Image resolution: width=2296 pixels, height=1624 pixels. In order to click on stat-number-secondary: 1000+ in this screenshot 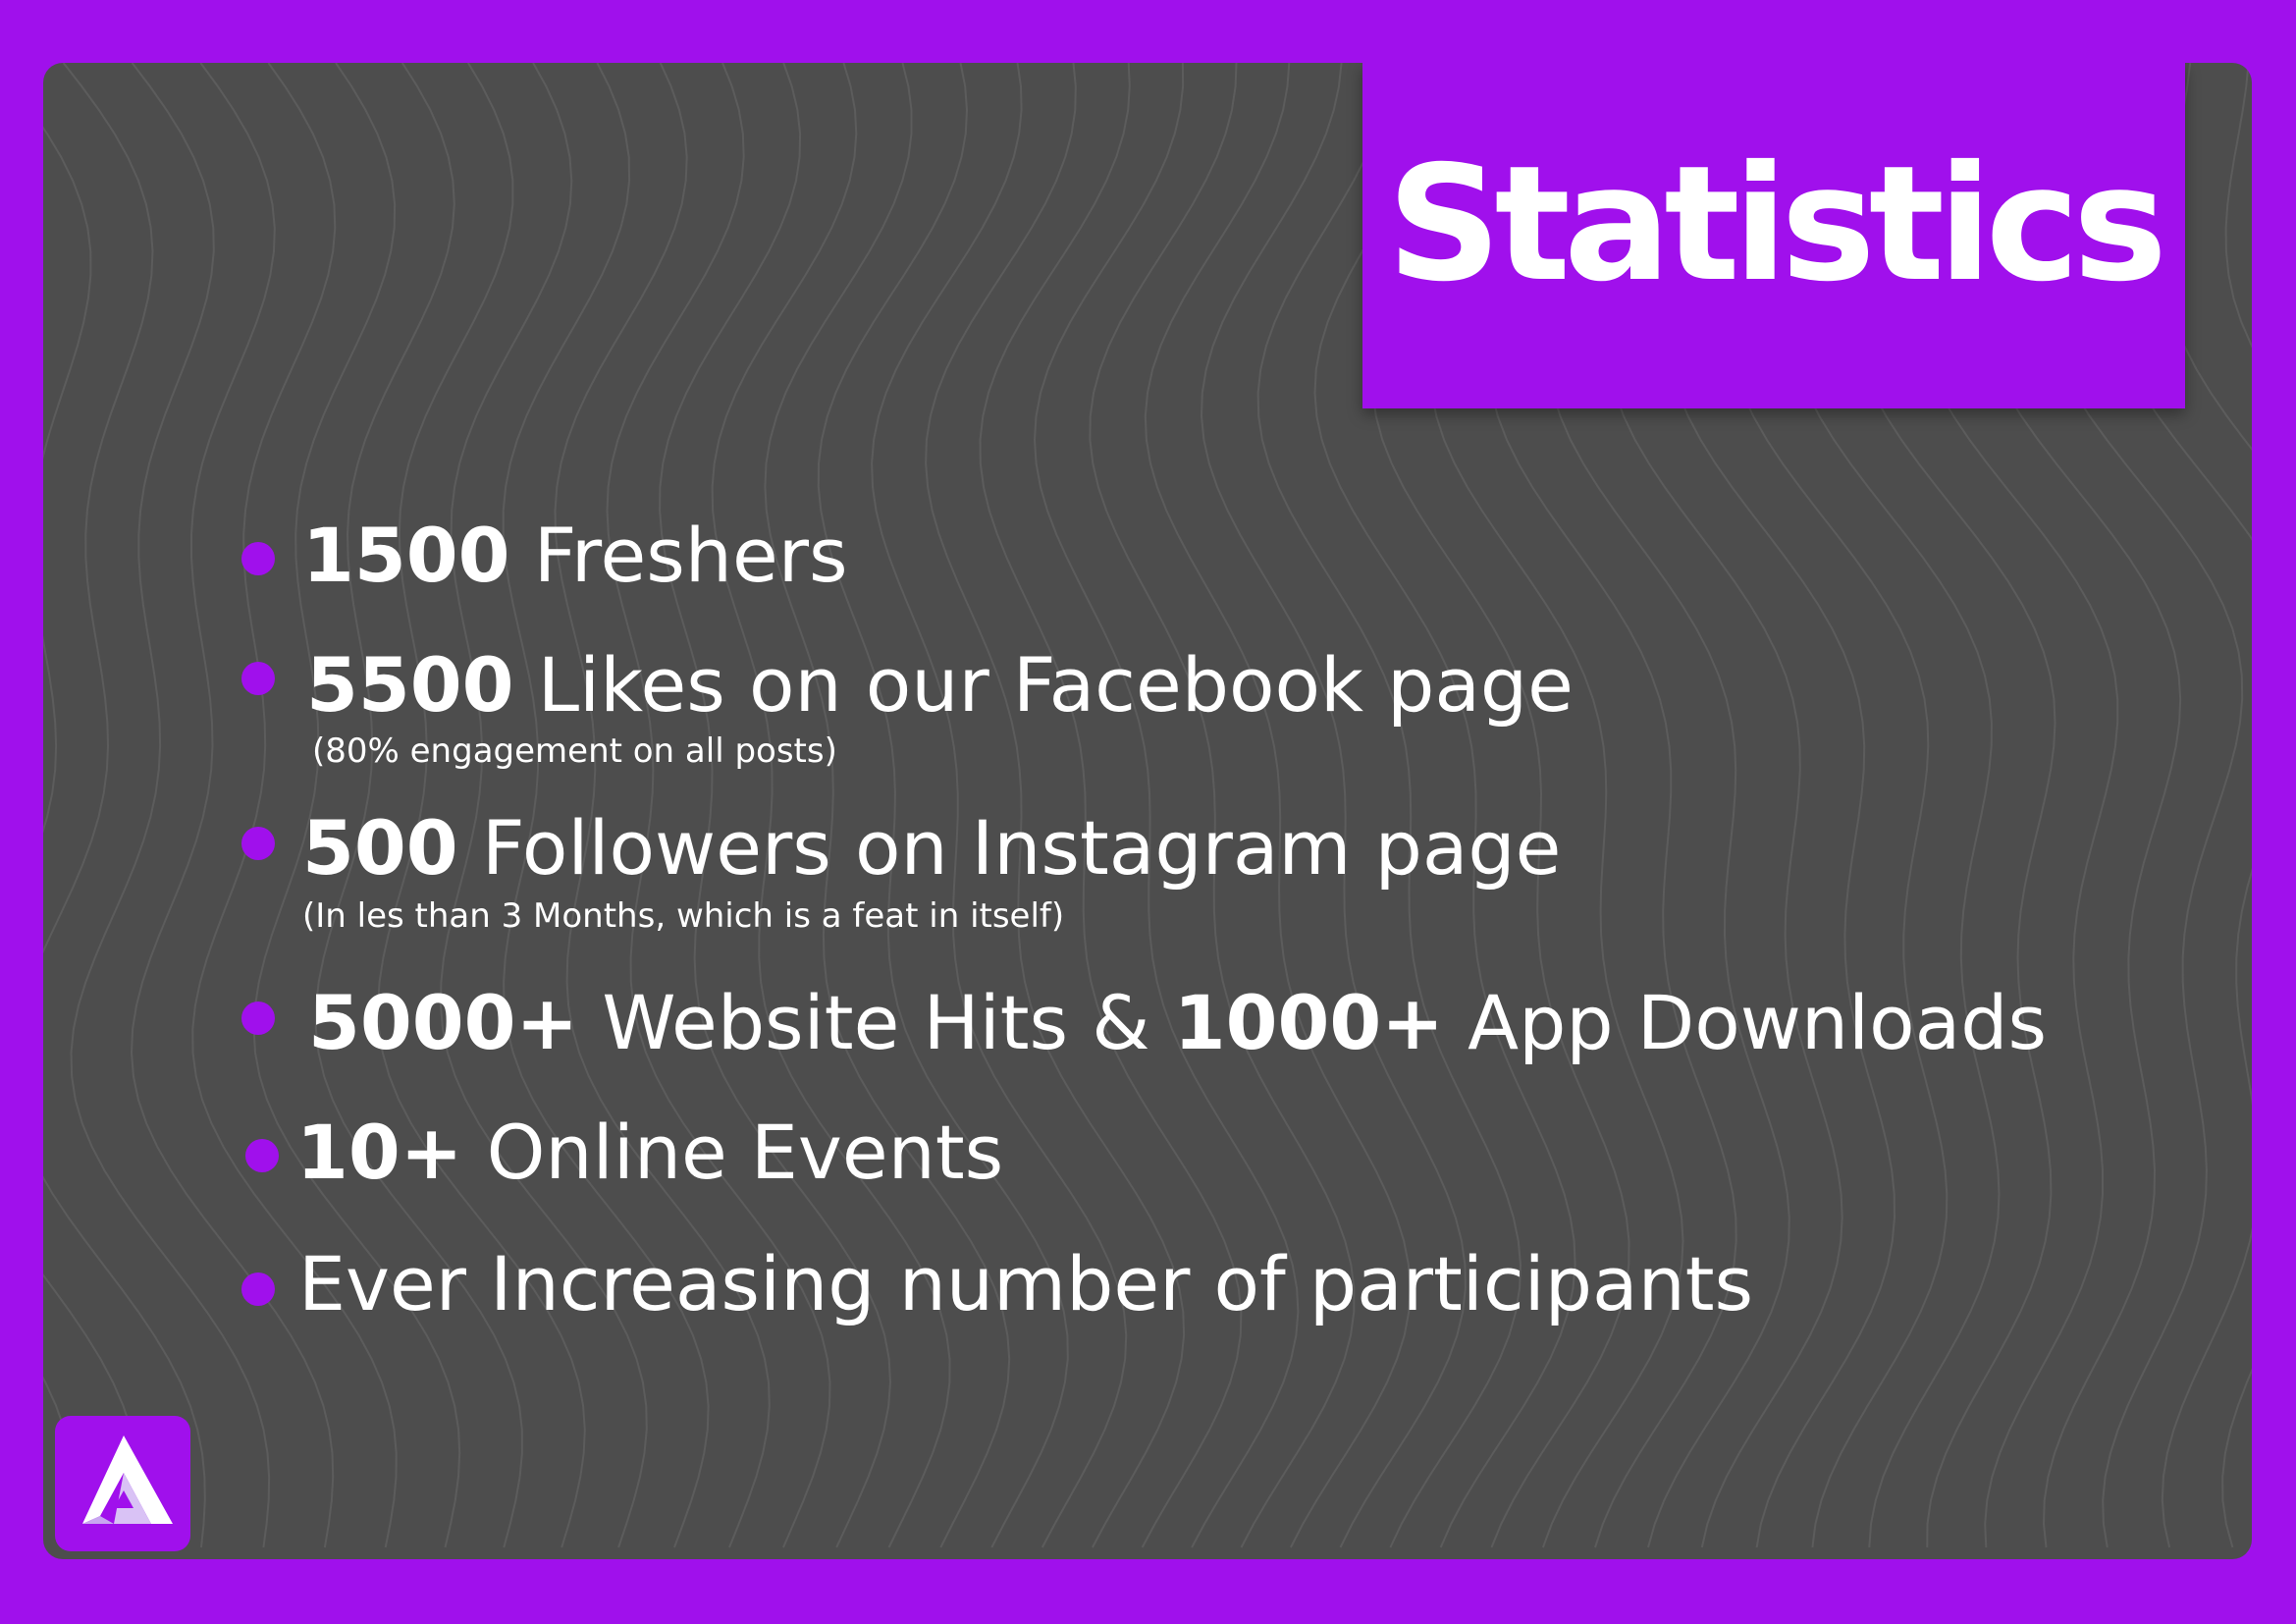, I will do `click(1309, 1022)`.